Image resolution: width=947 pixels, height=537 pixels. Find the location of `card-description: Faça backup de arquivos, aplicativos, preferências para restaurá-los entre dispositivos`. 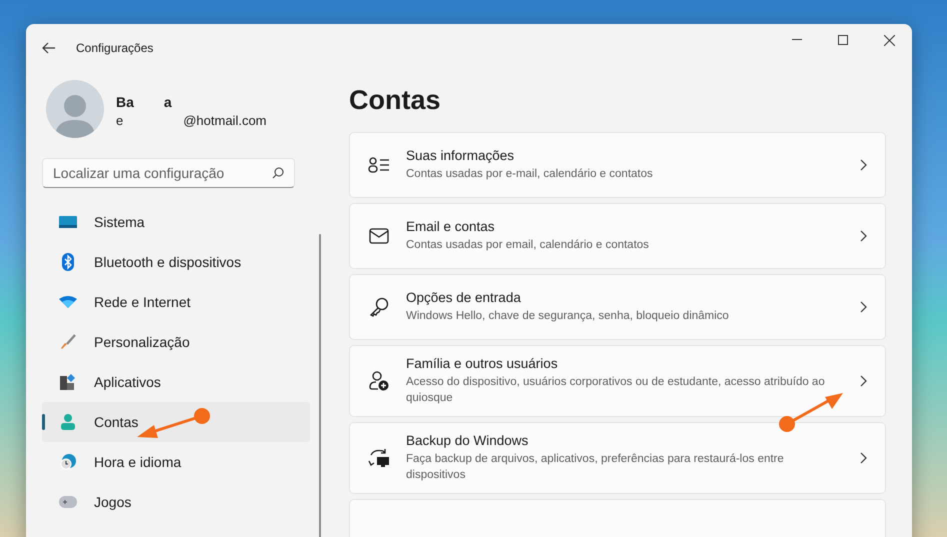

card-description: Faça backup de arquivos, aplicativos, preferências para restaurá-los entre dispositivos is located at coordinates (595, 467).